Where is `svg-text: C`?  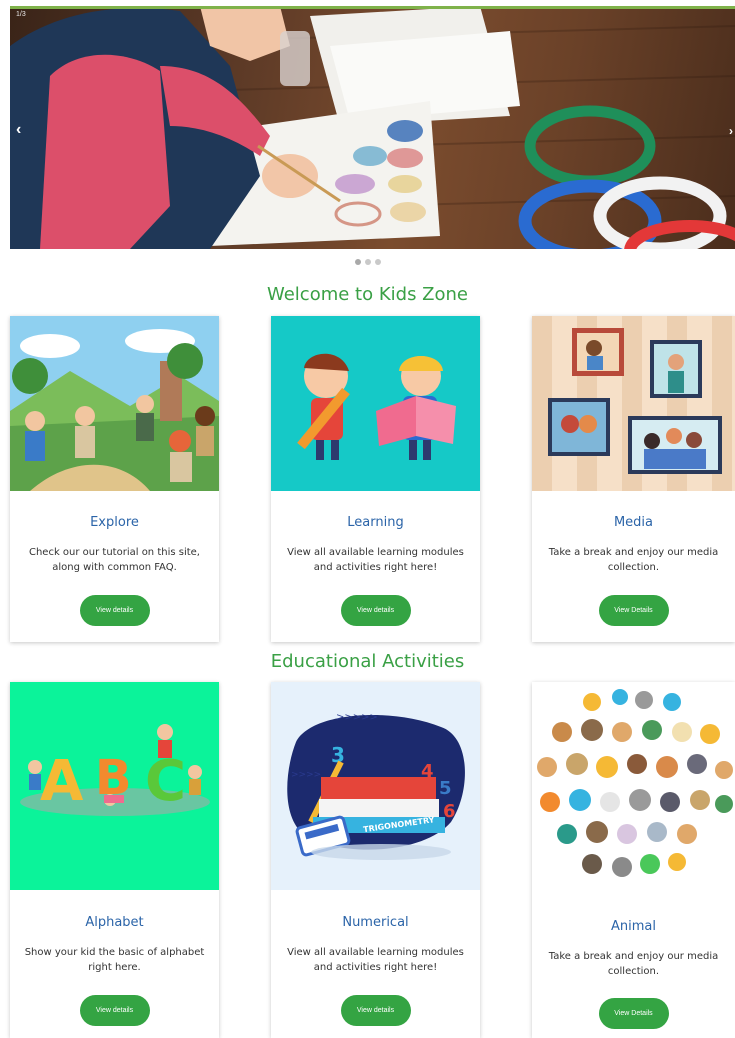
svg-text: C is located at coordinates (165, 781).